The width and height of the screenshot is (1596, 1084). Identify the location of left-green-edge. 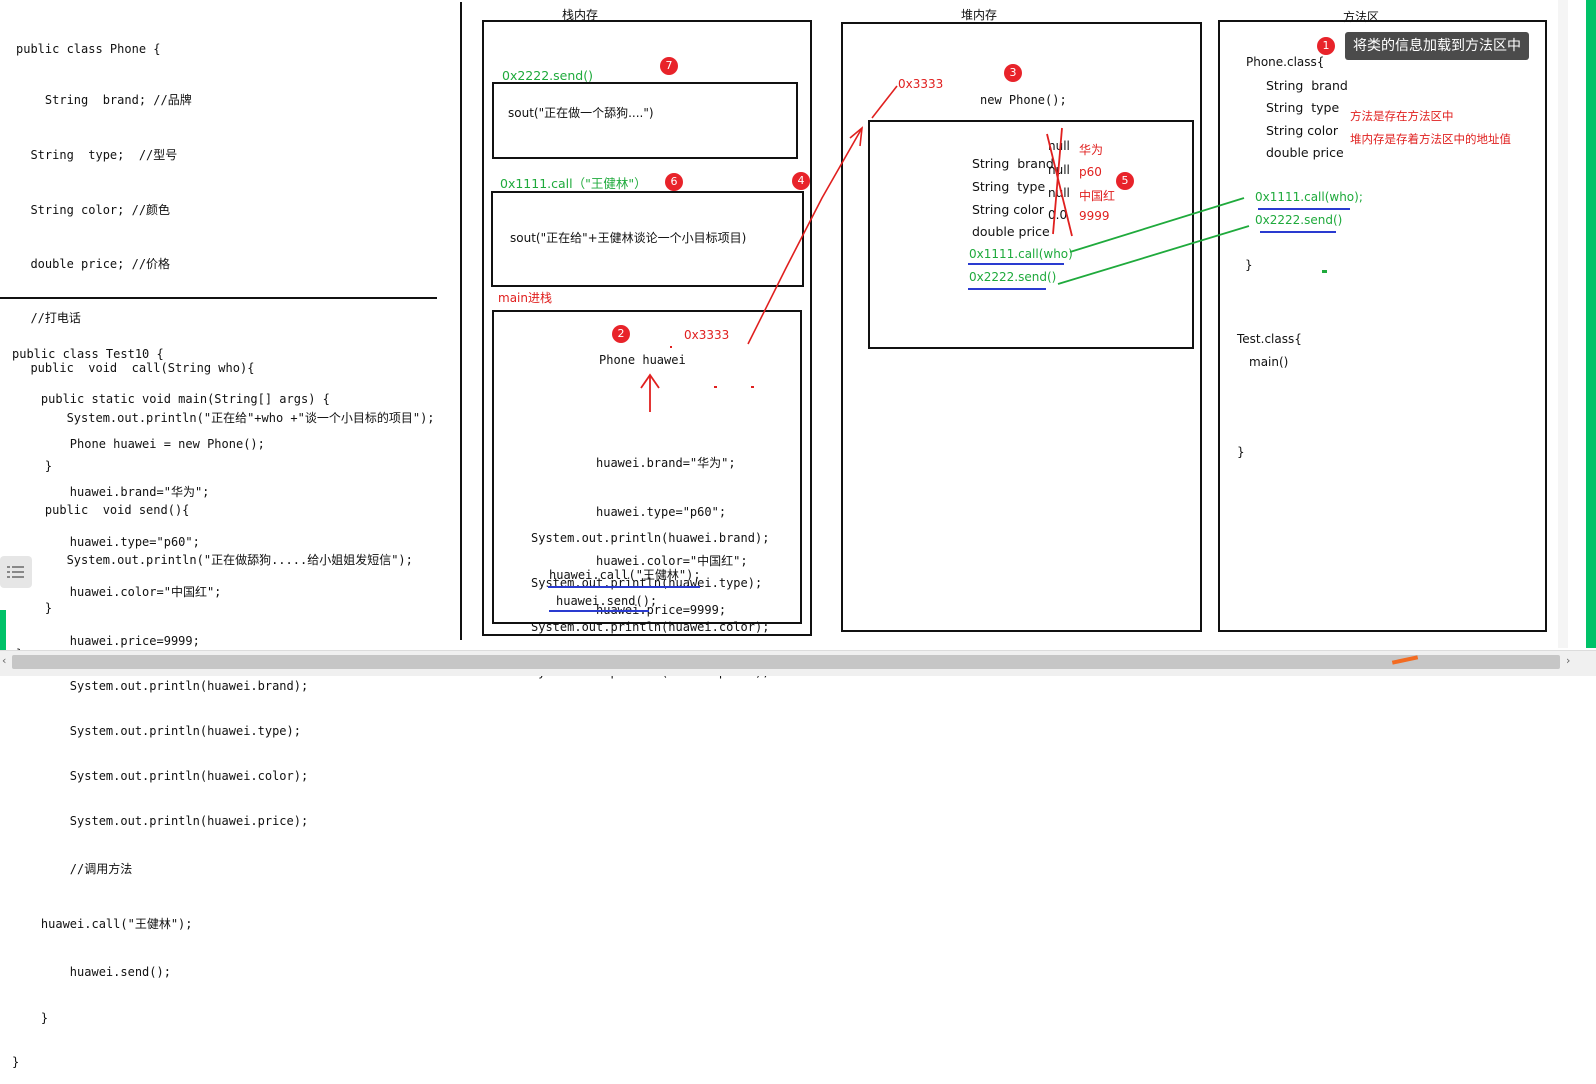
(3, 630).